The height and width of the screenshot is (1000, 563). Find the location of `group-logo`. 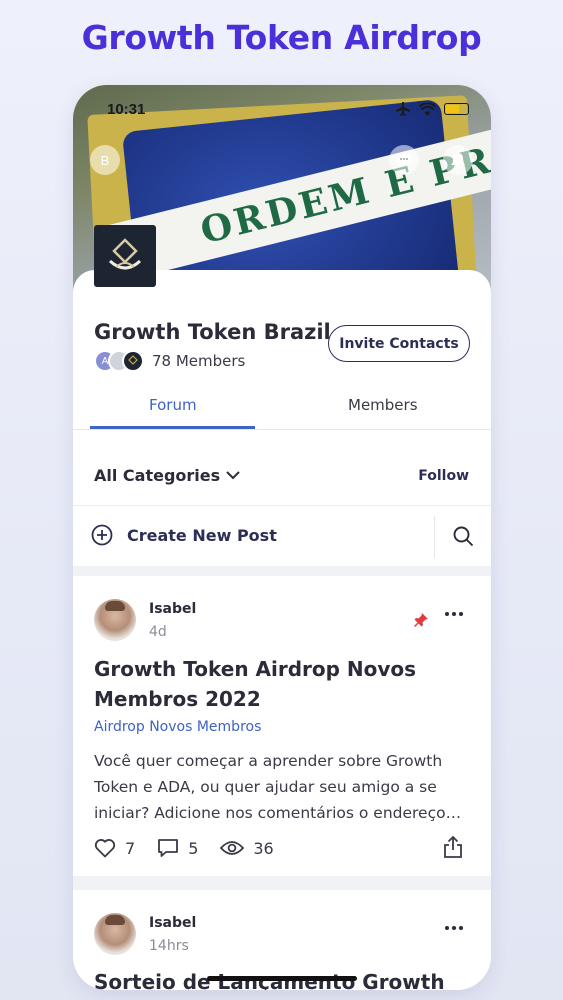

group-logo is located at coordinates (125, 256).